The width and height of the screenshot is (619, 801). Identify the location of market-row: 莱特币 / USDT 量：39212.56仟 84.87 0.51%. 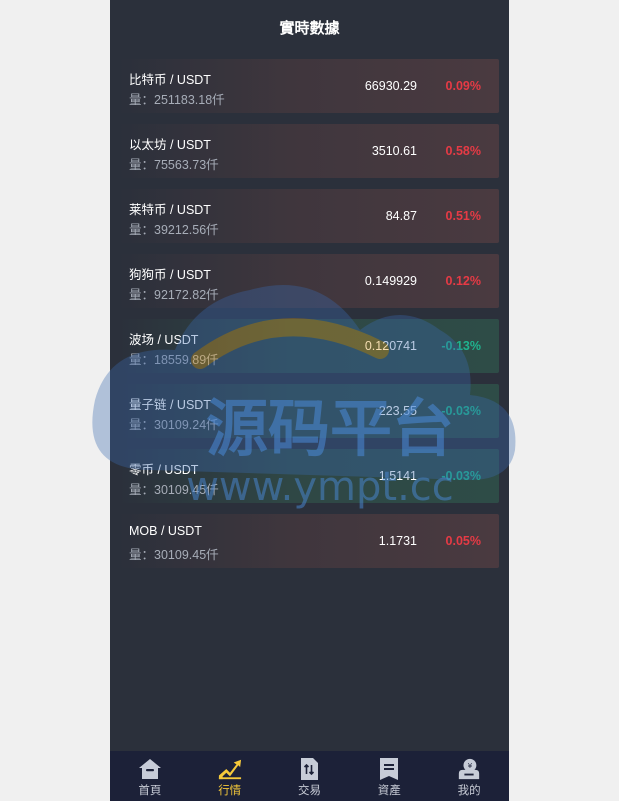
(308, 216).